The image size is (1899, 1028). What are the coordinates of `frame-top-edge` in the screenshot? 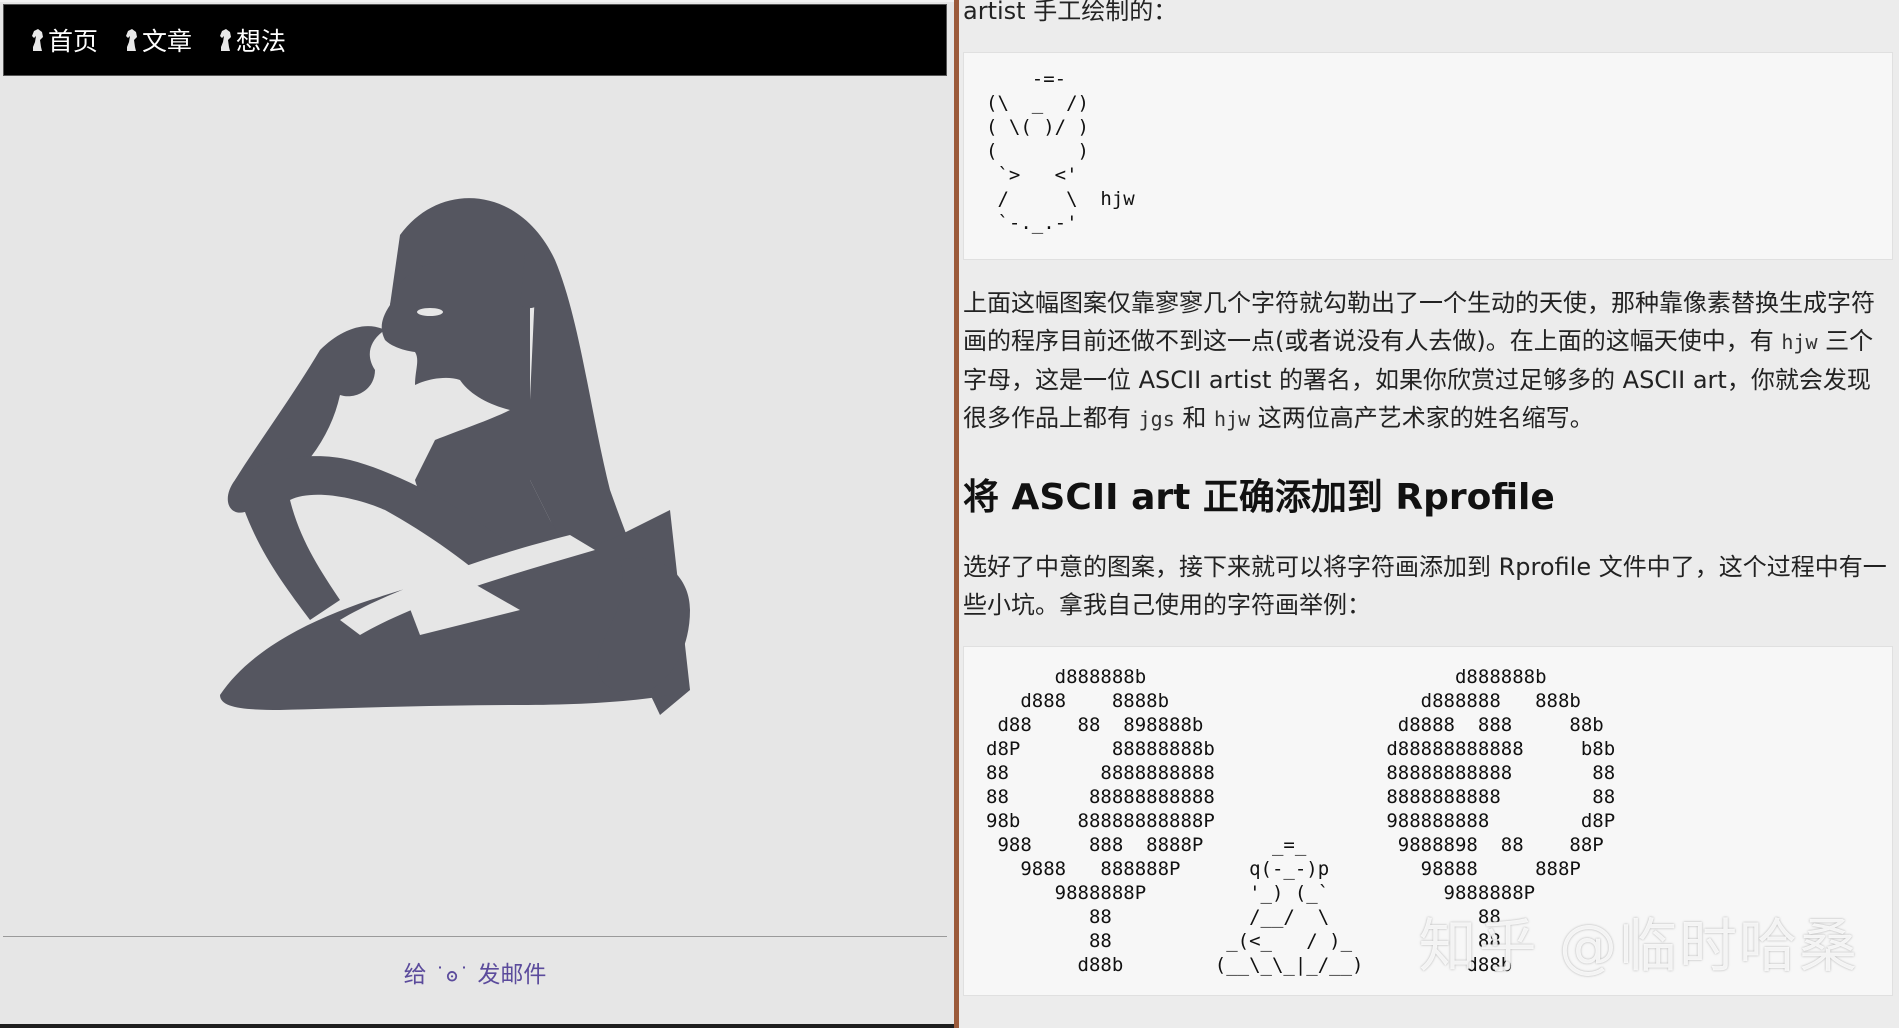 It's located at (477, 1).